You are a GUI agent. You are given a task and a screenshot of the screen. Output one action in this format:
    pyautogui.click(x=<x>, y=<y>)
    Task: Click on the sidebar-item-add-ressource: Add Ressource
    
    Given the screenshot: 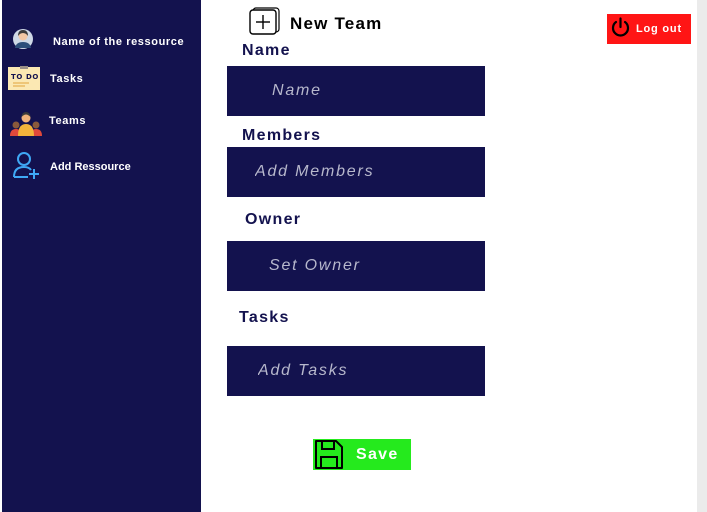 What is the action you would take?
    pyautogui.click(x=71, y=166)
    